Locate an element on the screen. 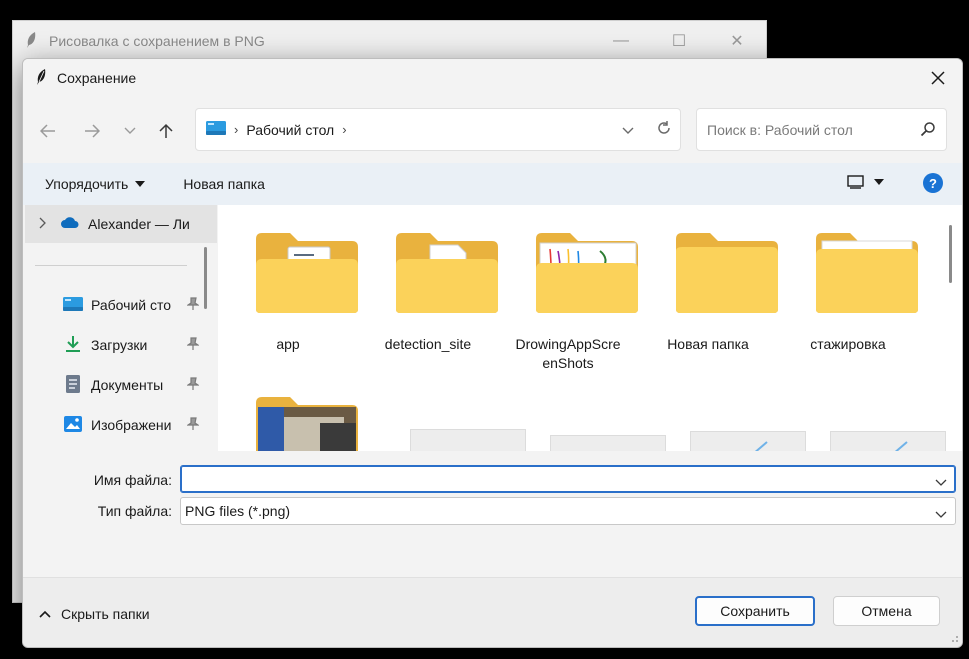 The image size is (969, 659). folder-image-icon is located at coordinates (307, 422).